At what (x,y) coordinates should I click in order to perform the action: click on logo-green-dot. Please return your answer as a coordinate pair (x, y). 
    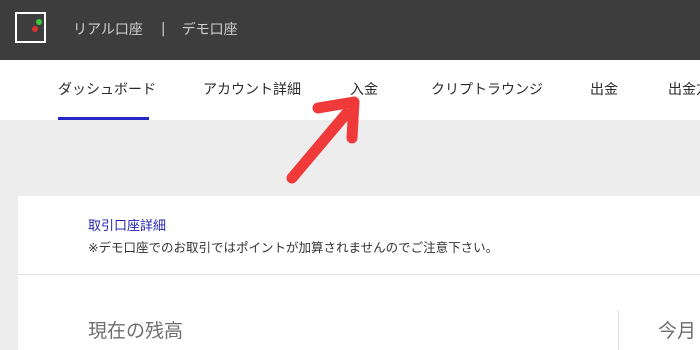
    Looking at the image, I should click on (39, 22).